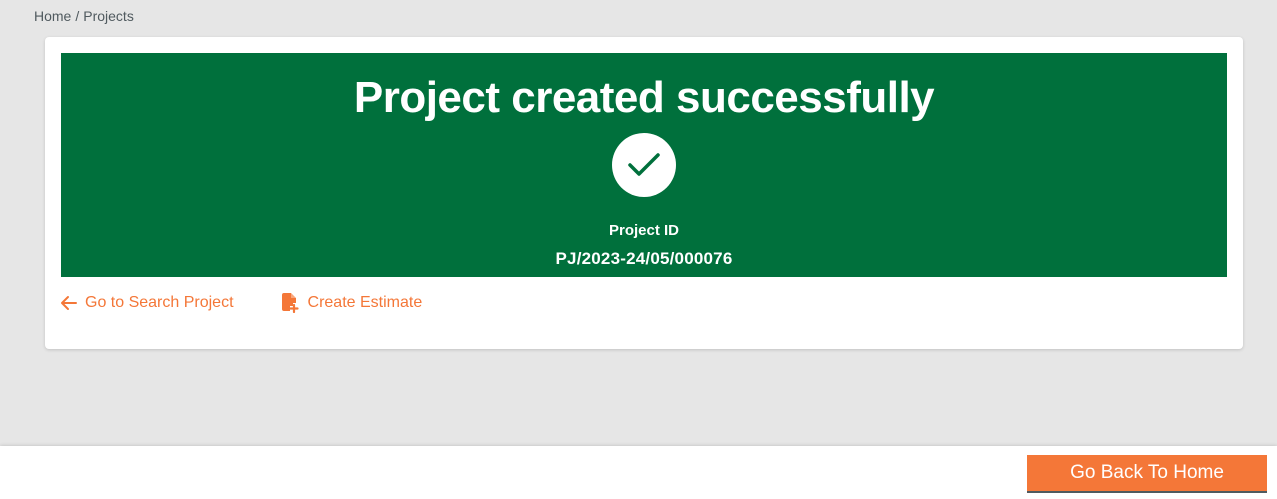 The image size is (1277, 499). Describe the element at coordinates (241, 303) in the screenshot. I see `action-links: Go to Search Project Create Estimate` at that location.